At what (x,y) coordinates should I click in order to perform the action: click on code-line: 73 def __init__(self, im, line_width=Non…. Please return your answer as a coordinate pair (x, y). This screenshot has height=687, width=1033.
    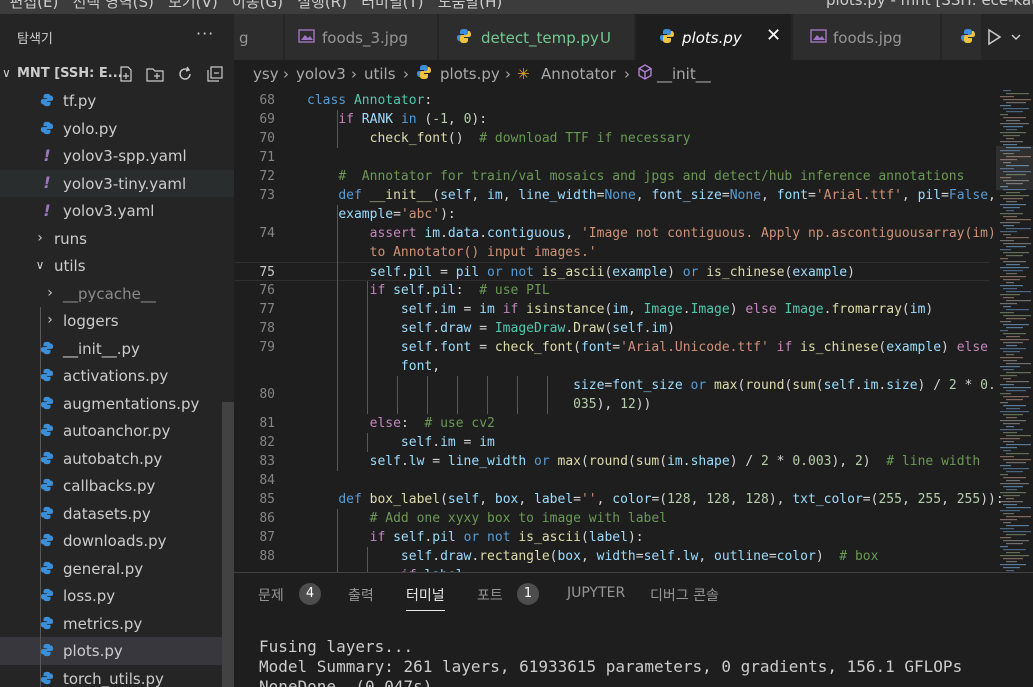
    Looking at the image, I should click on (615, 195).